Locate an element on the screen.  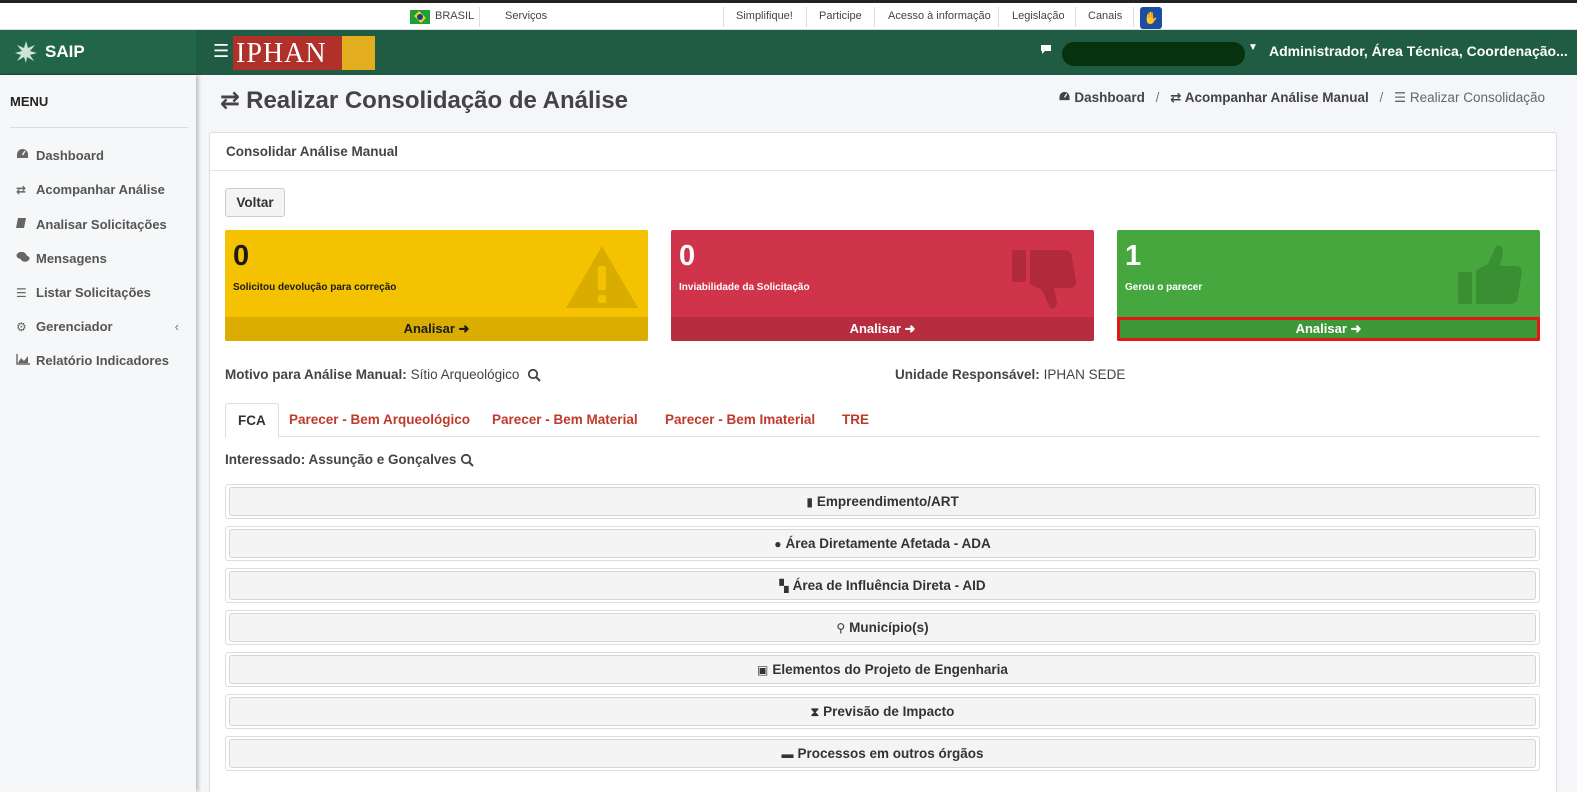
back-button: Voltar is located at coordinates (255, 202).